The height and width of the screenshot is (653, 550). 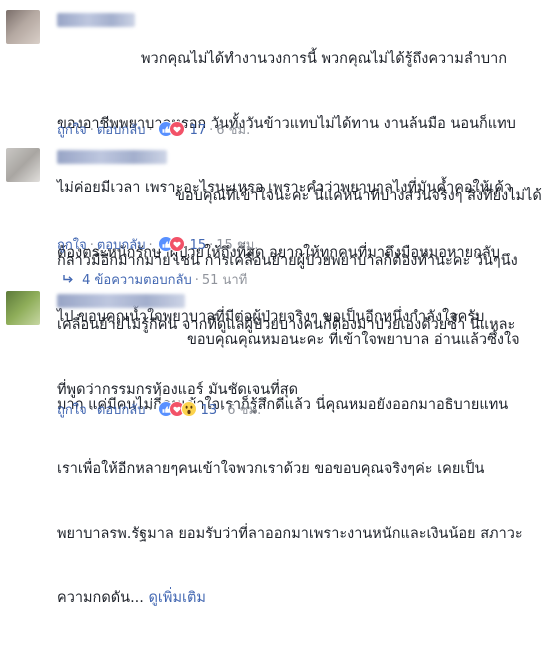 I want to click on like-love-wow-reaction-icon, so click(x=177, y=409).